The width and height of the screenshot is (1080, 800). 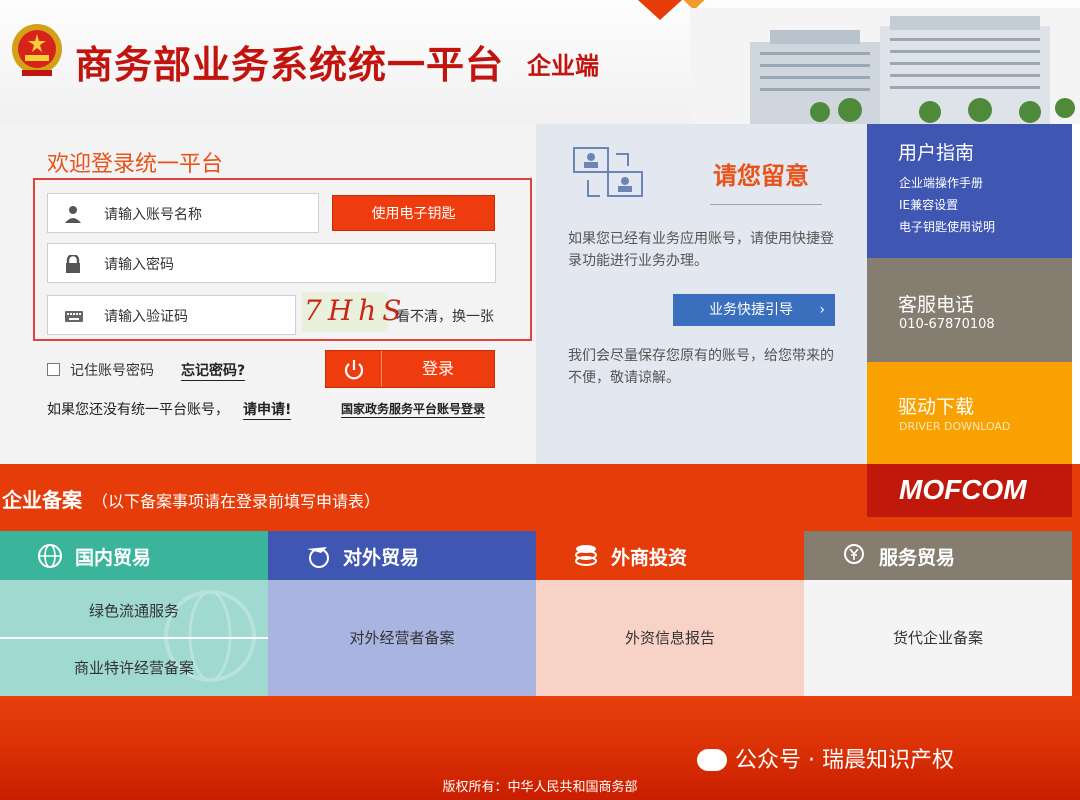 I want to click on mofcom-logo-text: MOFCOM, so click(x=963, y=489).